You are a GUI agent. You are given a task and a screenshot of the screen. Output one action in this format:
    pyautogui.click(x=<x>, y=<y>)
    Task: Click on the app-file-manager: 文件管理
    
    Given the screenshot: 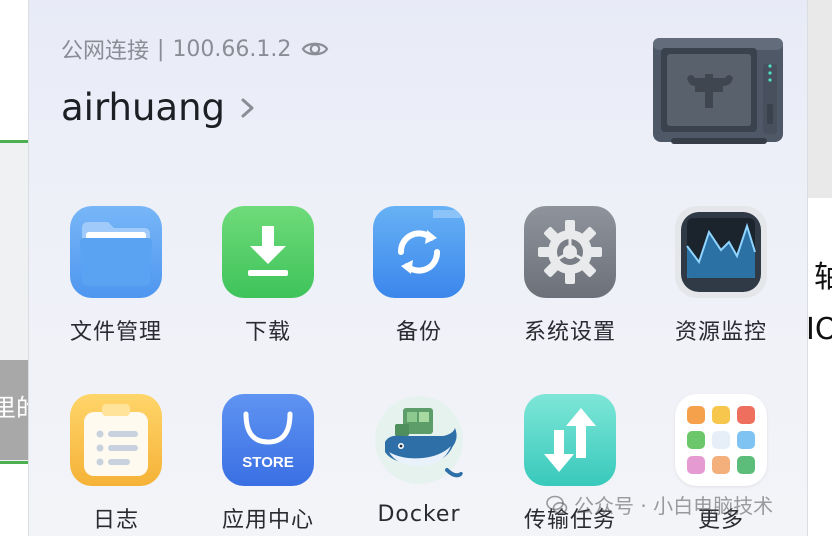 What is the action you would take?
    pyautogui.click(x=116, y=281)
    